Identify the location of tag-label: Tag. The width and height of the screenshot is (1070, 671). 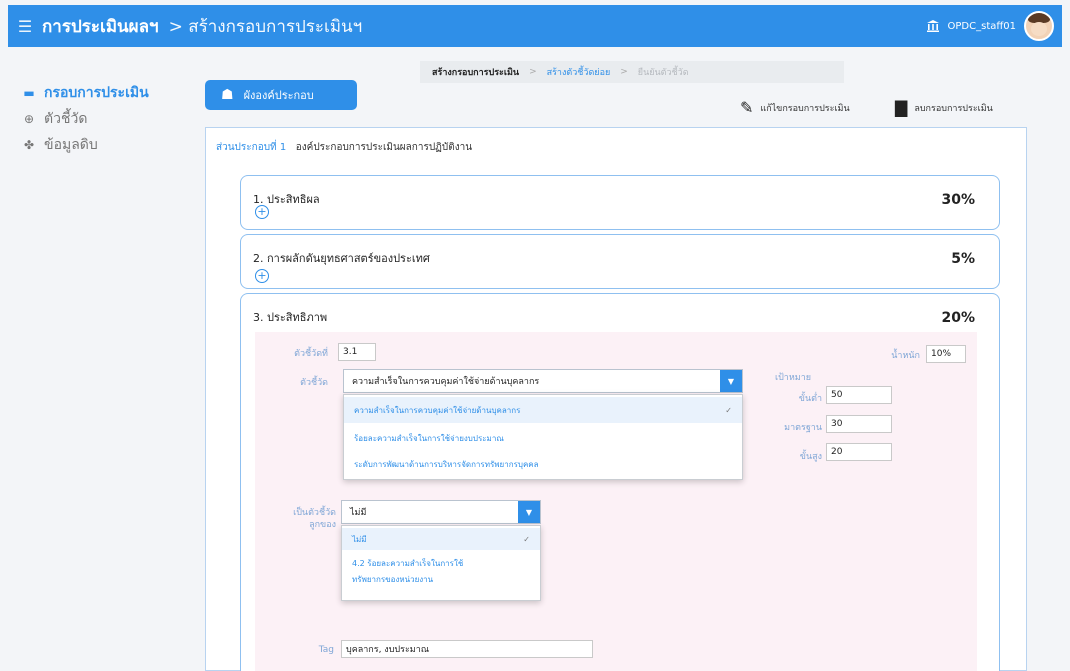
(326, 650).